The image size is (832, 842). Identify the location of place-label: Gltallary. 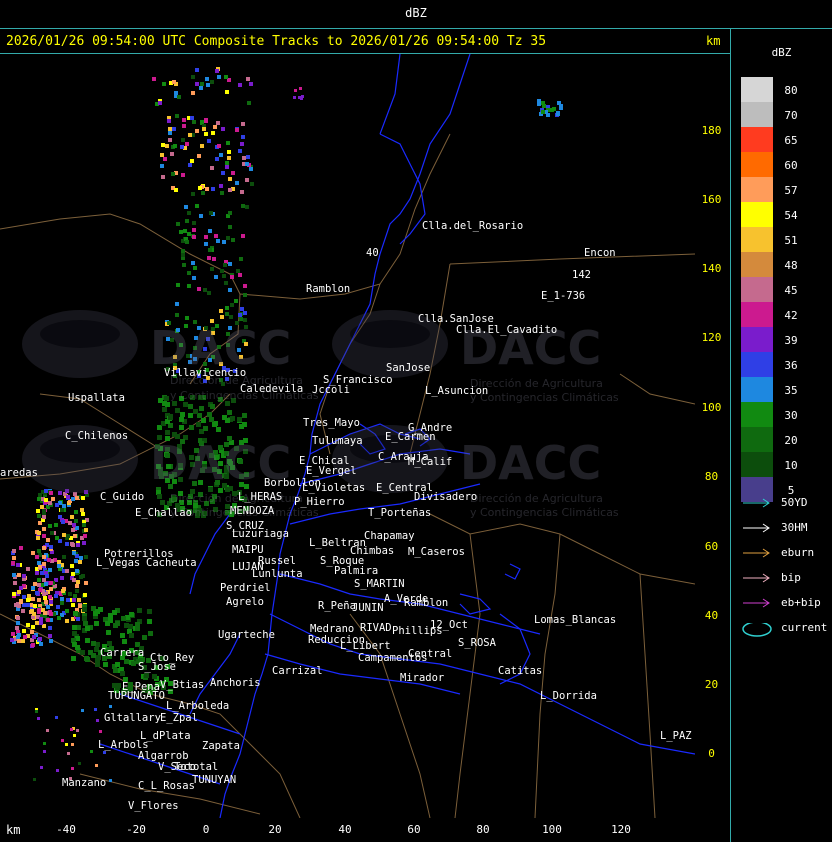
(132, 718).